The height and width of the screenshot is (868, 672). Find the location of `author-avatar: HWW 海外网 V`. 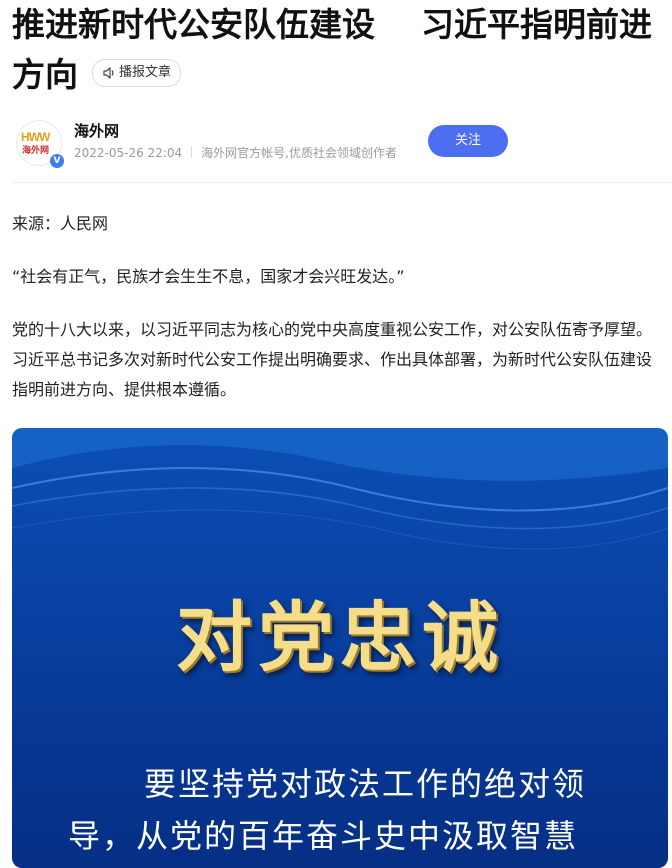

author-avatar: HWW 海外网 V is located at coordinates (40, 144).